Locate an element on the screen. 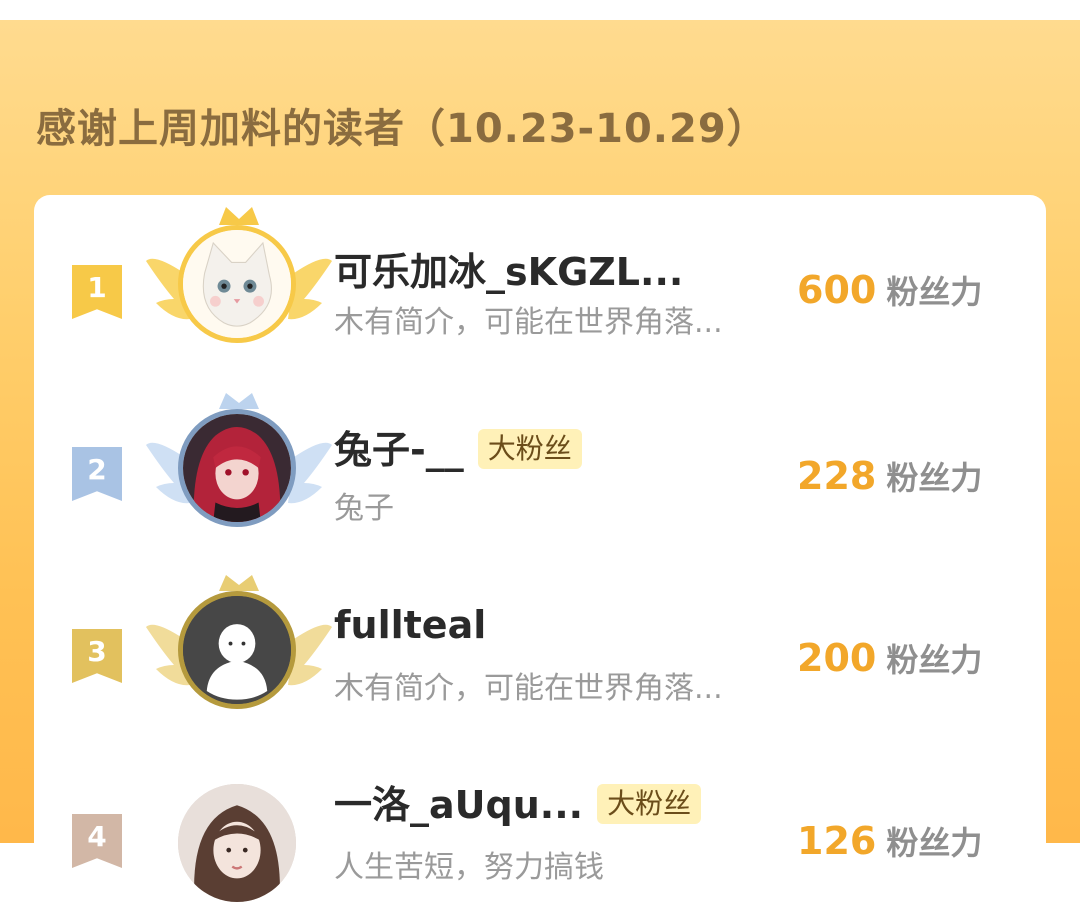 The height and width of the screenshot is (920, 1080). user-name: 兔子-__ 大粉丝 is located at coordinates (458, 446).